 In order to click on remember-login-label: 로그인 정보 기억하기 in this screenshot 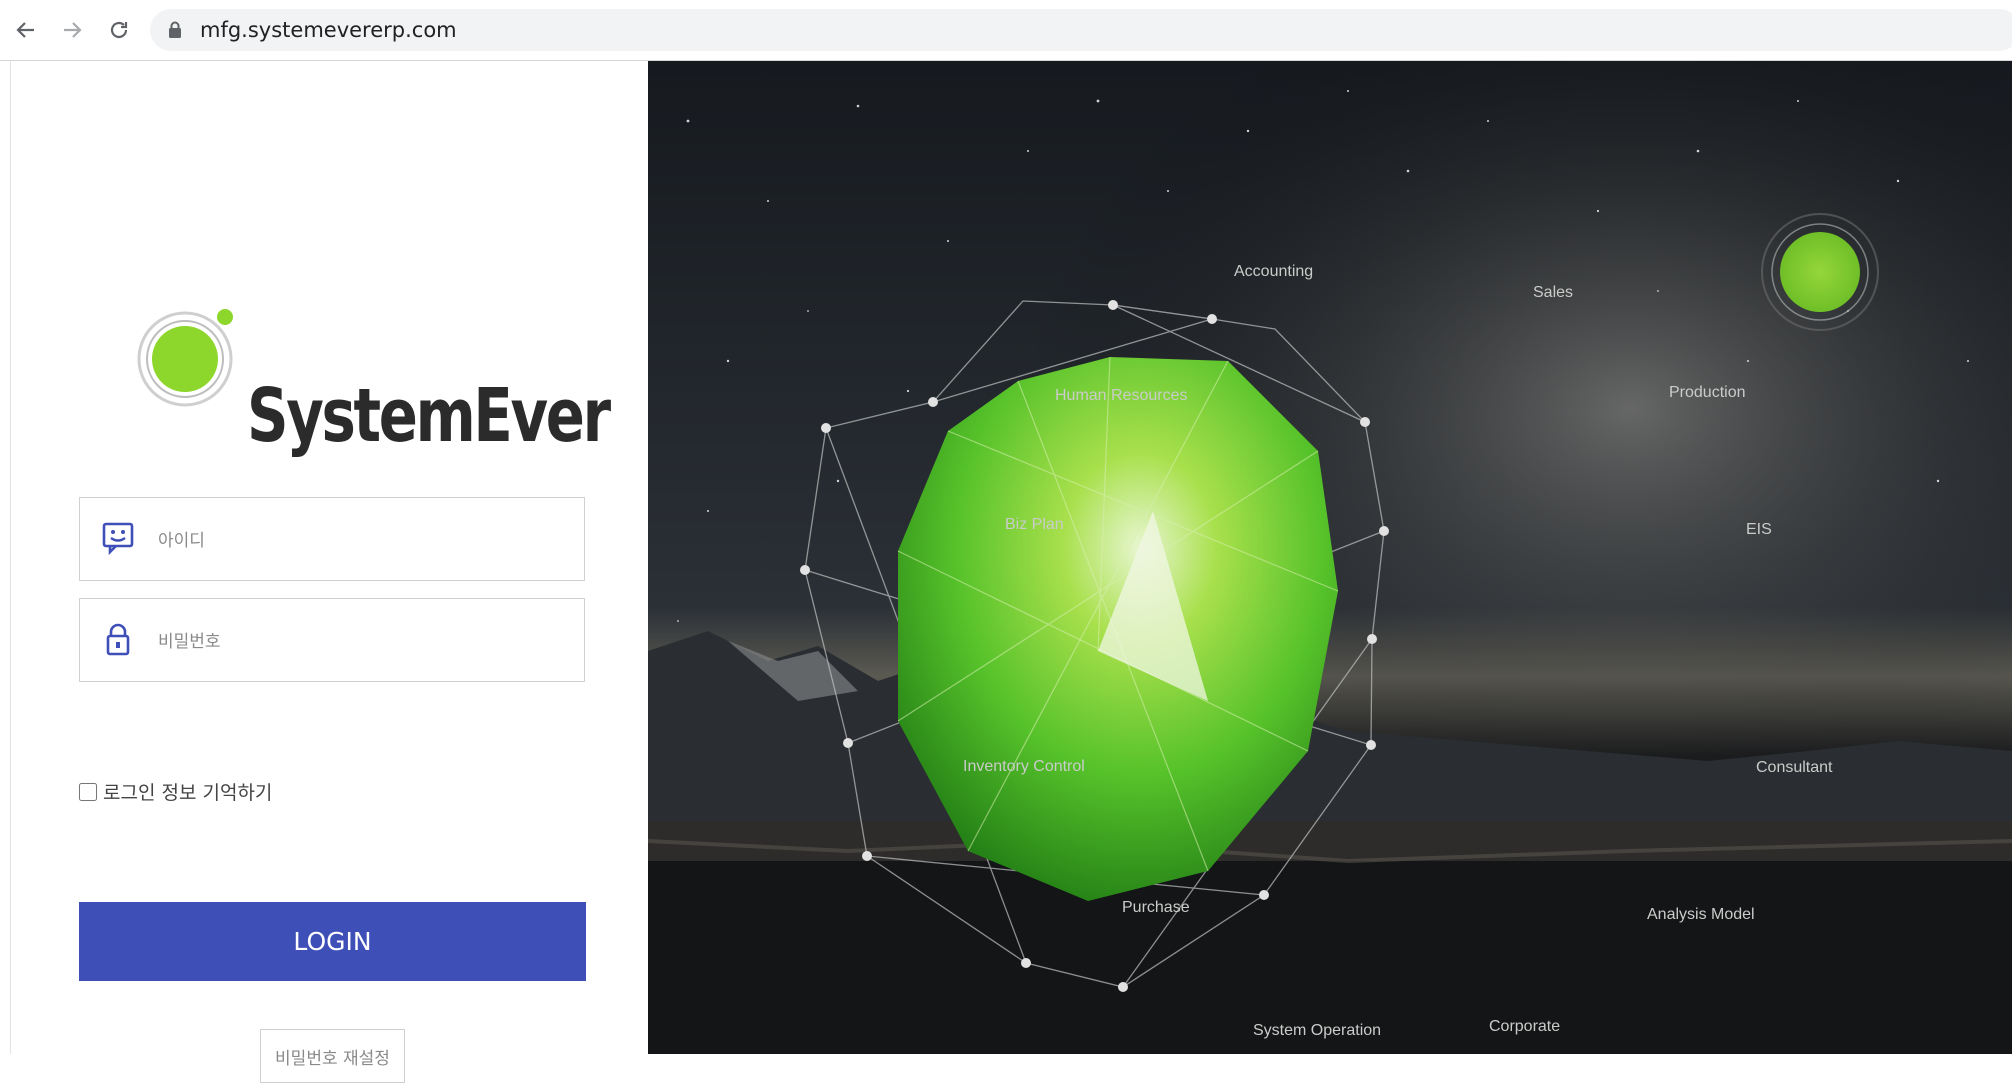, I will do `click(188, 793)`.